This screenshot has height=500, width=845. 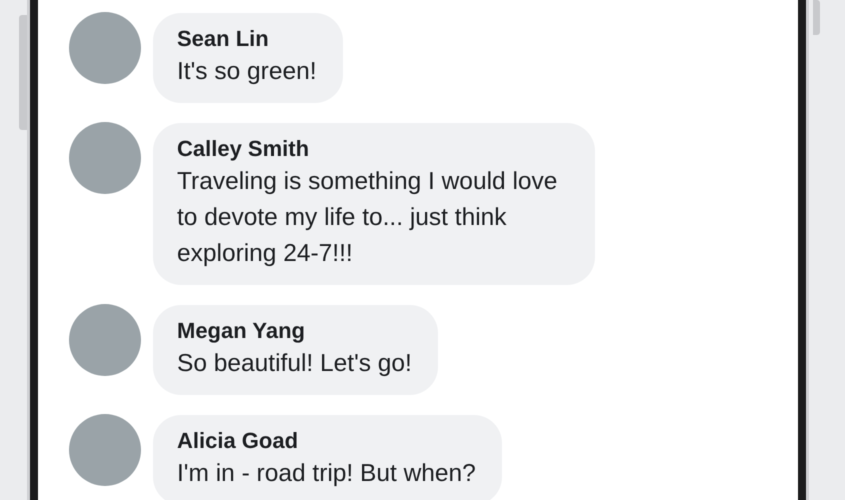 I want to click on comment-author: Calley Smith, so click(x=373, y=149).